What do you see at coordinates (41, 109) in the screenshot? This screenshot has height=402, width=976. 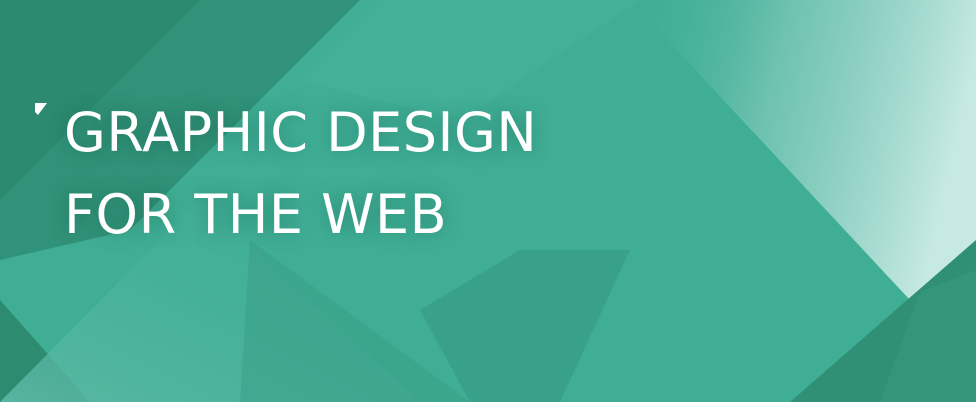 I see `corner-bracket-icon` at bounding box center [41, 109].